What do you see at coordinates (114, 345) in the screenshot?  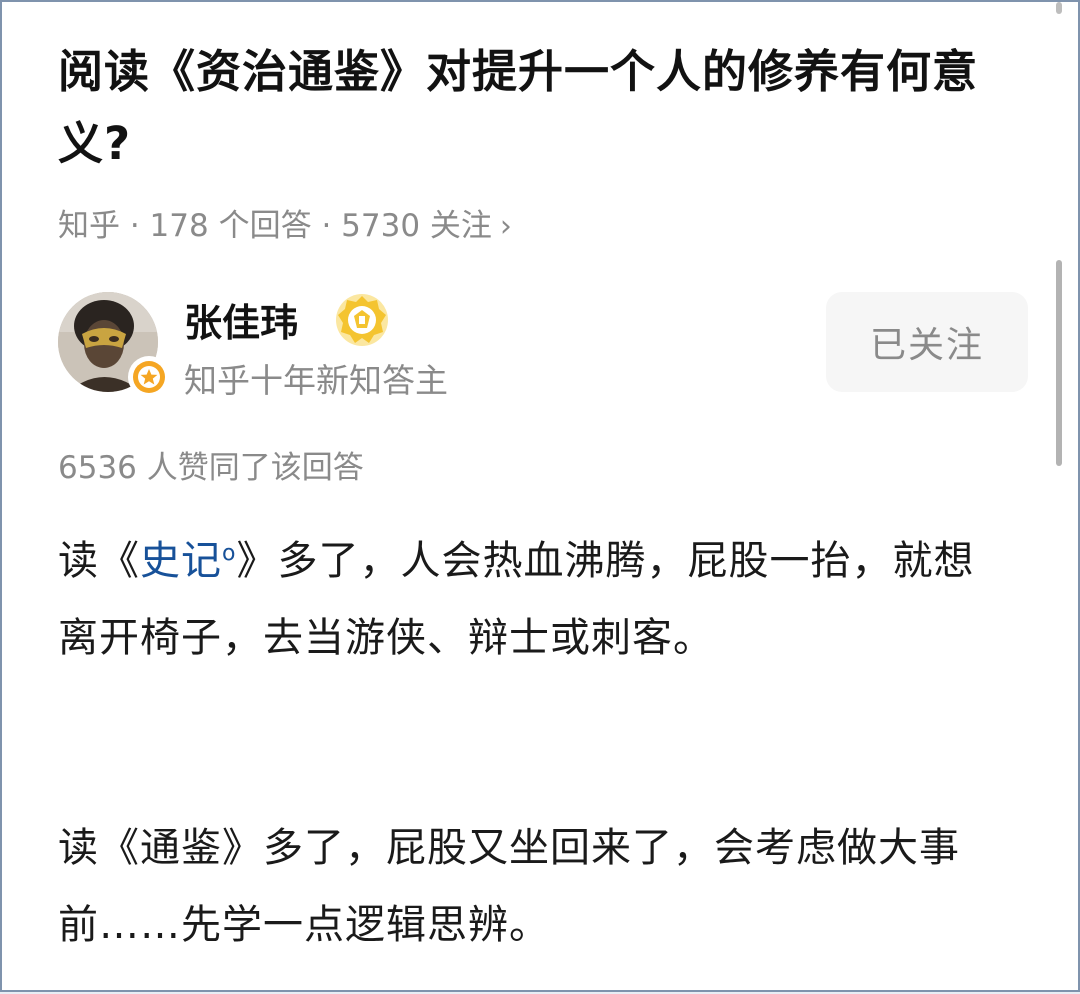 I see `avatar` at bounding box center [114, 345].